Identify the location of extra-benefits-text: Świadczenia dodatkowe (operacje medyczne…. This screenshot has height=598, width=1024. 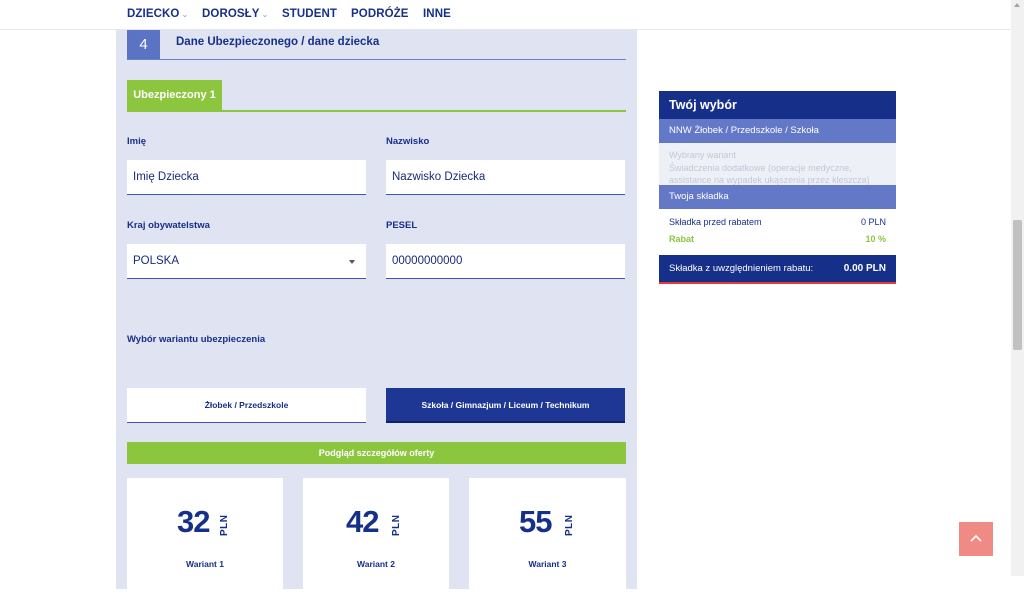
(769, 174).